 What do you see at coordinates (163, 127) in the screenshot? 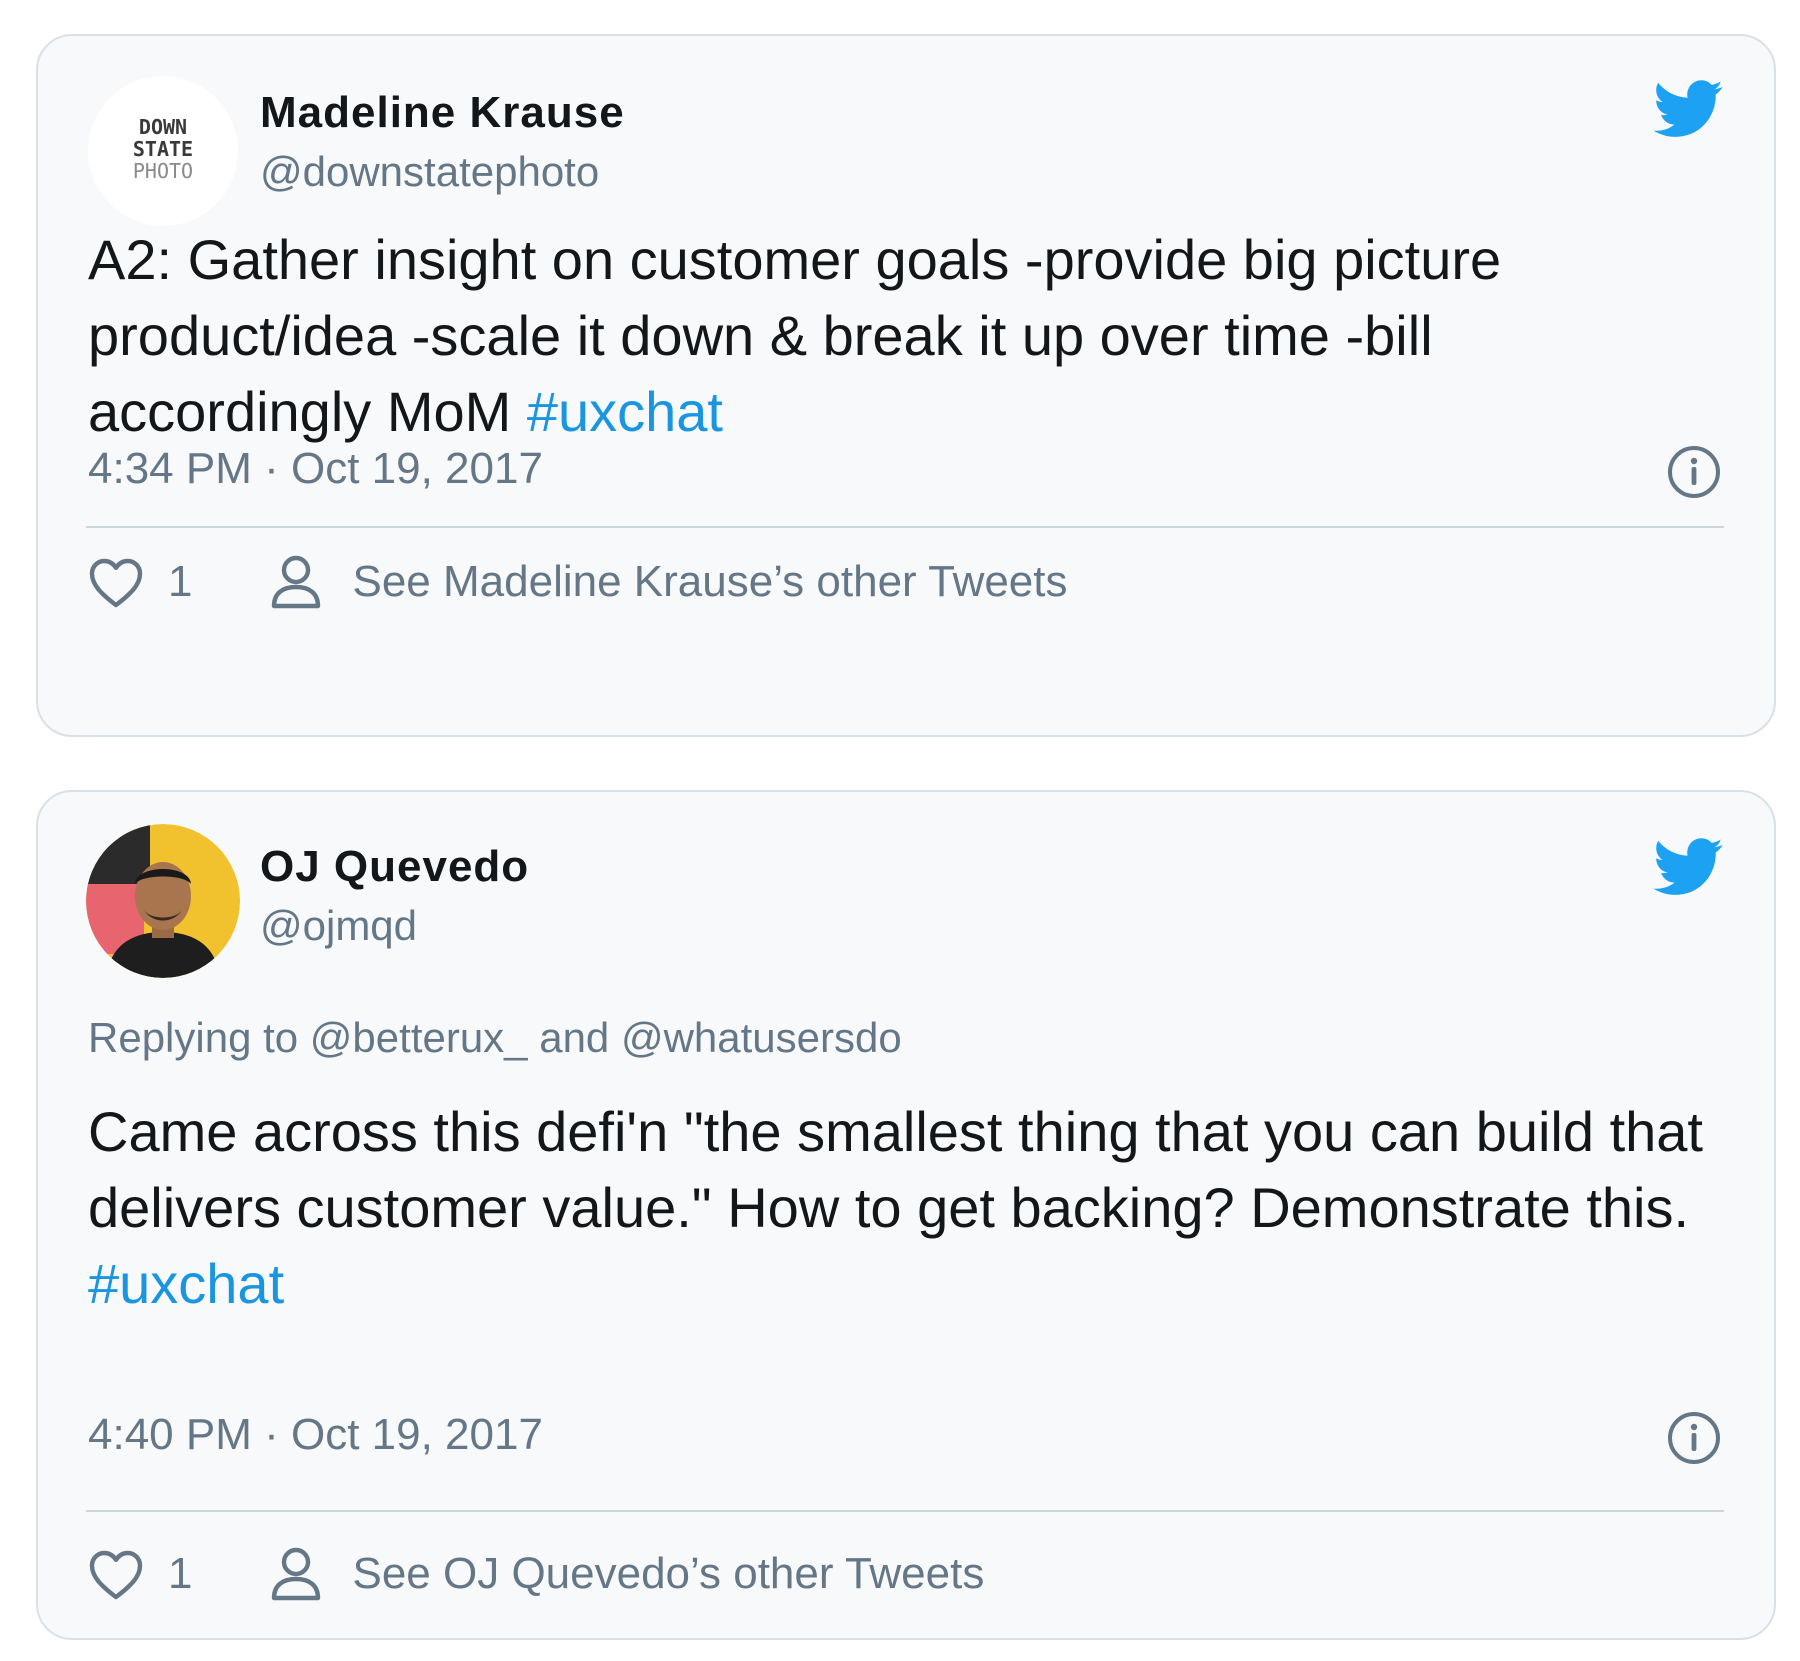
I see `logo-line-1: DOWN` at bounding box center [163, 127].